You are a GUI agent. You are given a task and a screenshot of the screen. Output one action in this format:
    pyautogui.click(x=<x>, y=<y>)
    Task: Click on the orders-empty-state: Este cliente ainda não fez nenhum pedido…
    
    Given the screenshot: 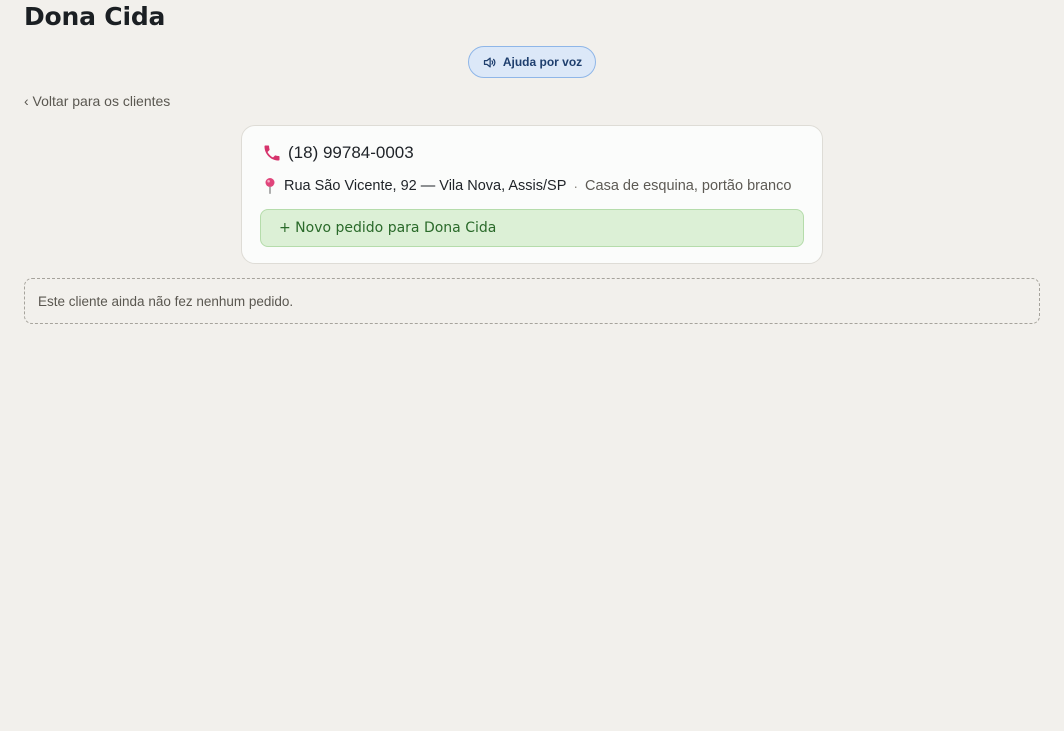 What is the action you would take?
    pyautogui.click(x=532, y=301)
    